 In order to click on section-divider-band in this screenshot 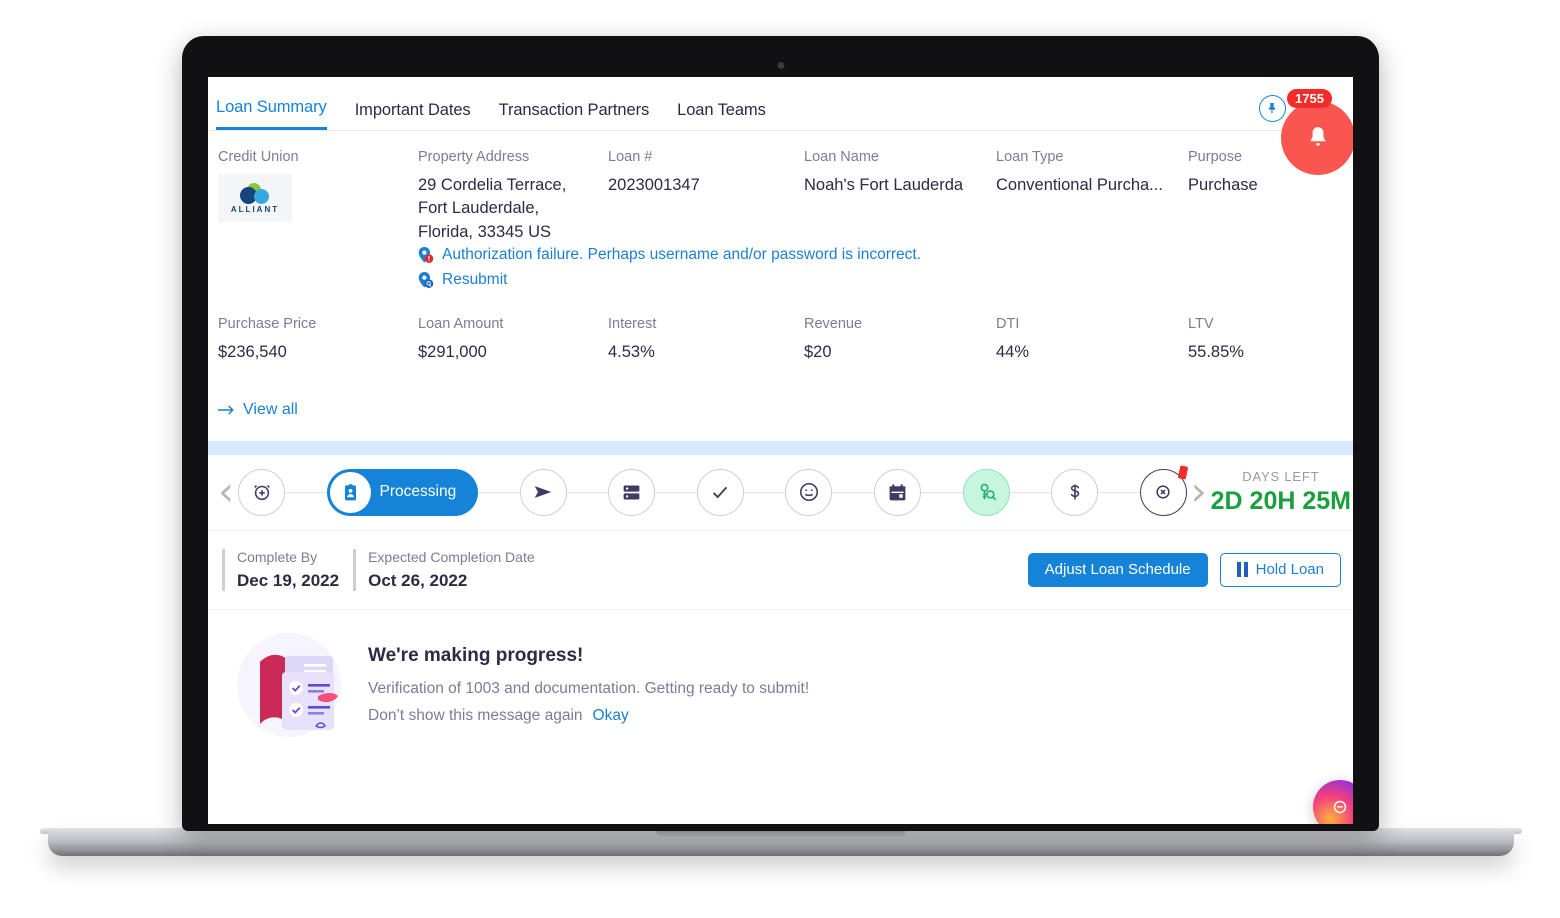, I will do `click(780, 447)`.